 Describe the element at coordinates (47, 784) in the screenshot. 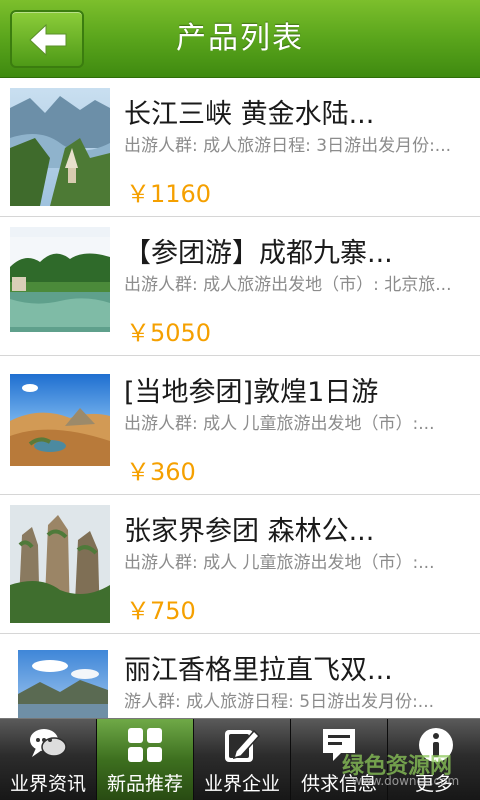

I see `tab-label: 业界资讯` at that location.